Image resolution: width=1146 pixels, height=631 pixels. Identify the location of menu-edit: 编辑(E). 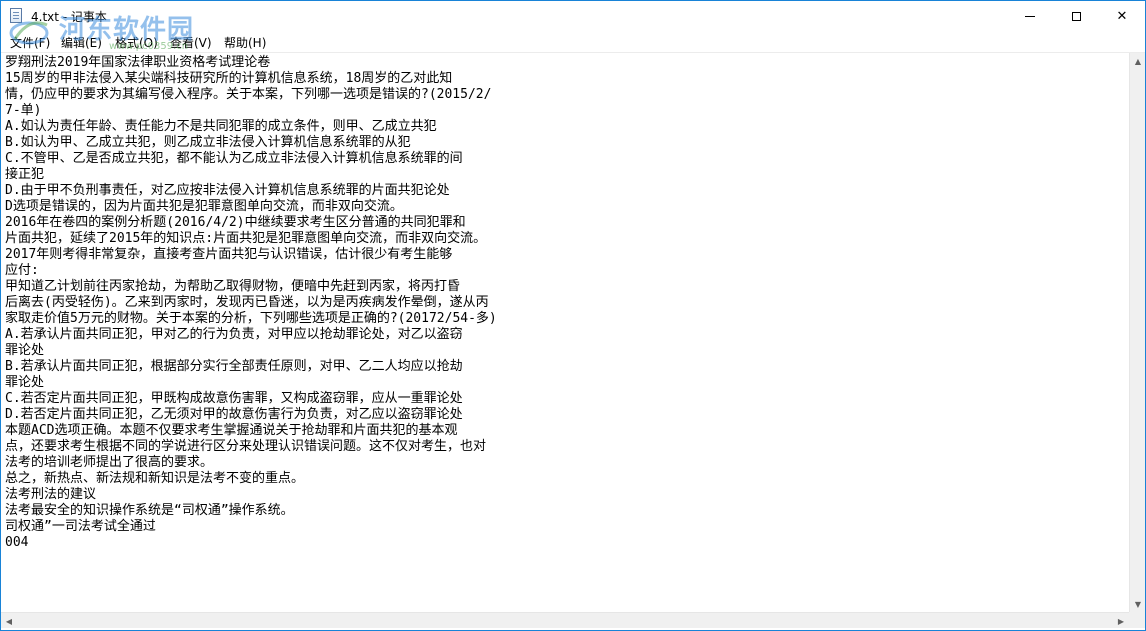
(81, 42).